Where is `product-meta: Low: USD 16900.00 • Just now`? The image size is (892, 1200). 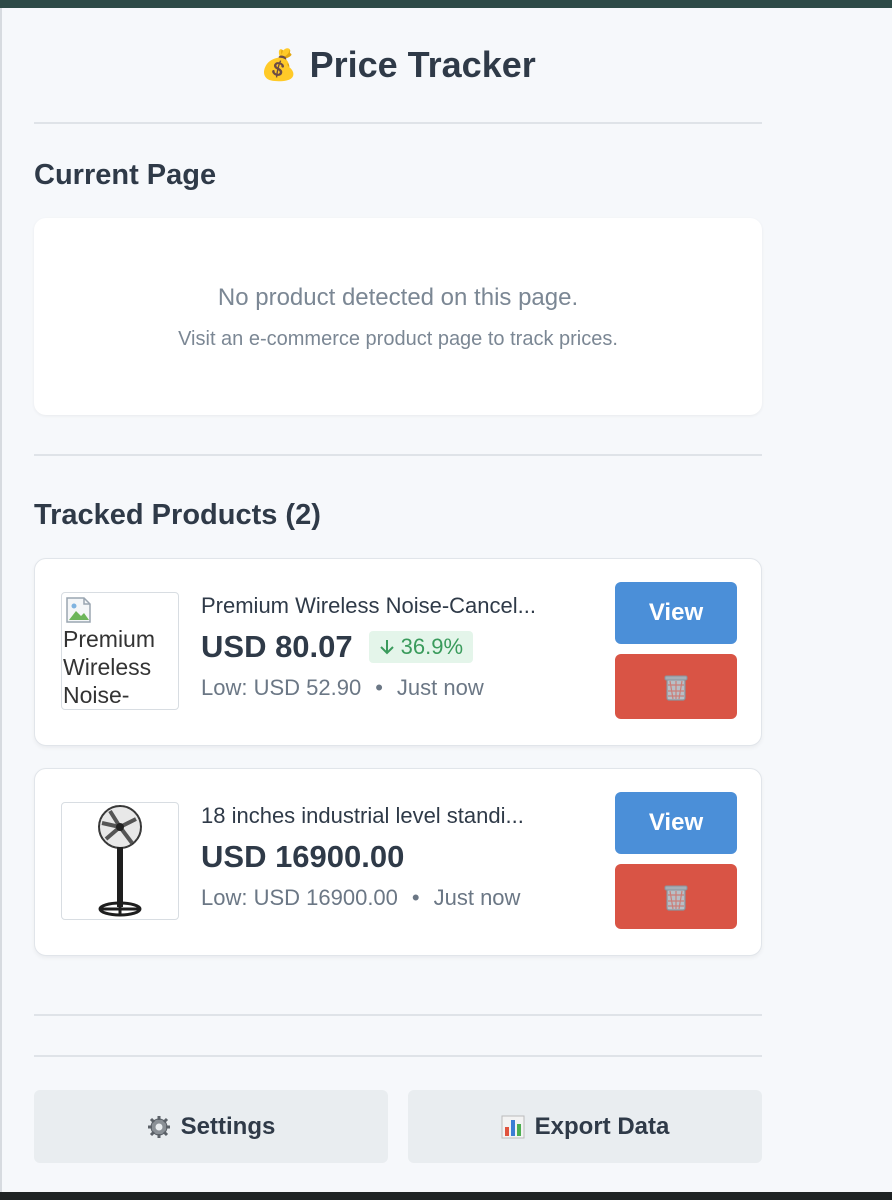
product-meta: Low: USD 16900.00 • Just now is located at coordinates (401, 898).